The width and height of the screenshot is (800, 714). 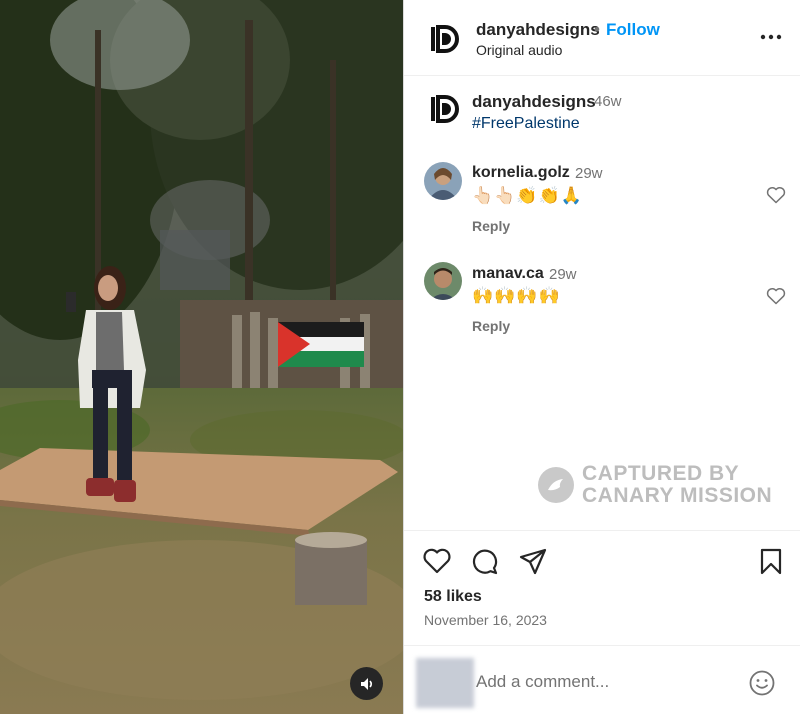 What do you see at coordinates (677, 495) in the screenshot?
I see `watermark-line-2: CANARY MISSION` at bounding box center [677, 495].